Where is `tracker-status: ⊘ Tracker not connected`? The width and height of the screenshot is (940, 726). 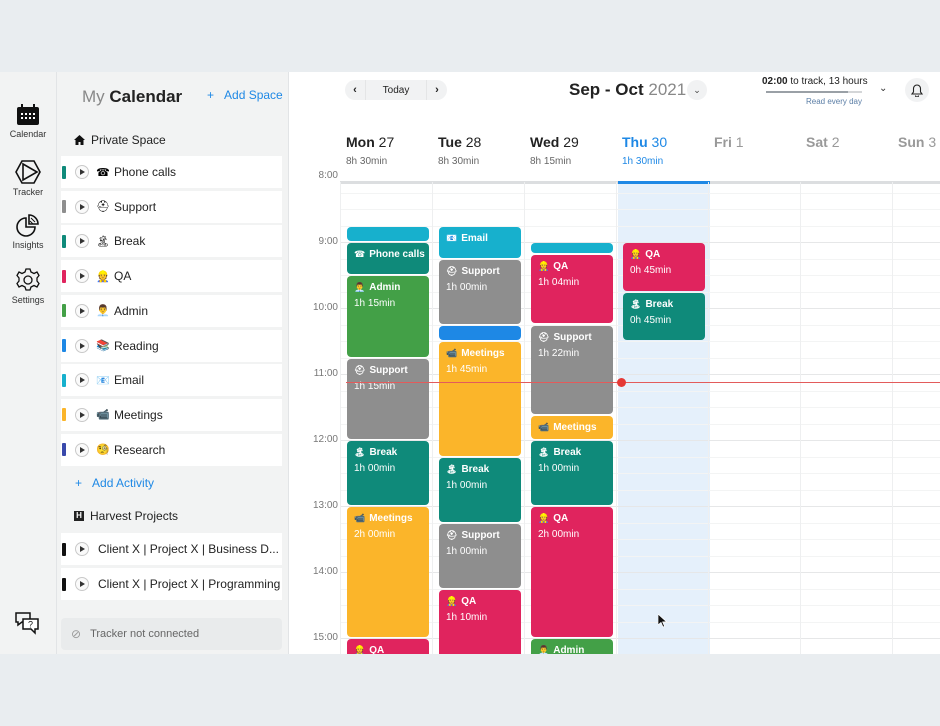 tracker-status: ⊘ Tracker not connected is located at coordinates (171, 634).